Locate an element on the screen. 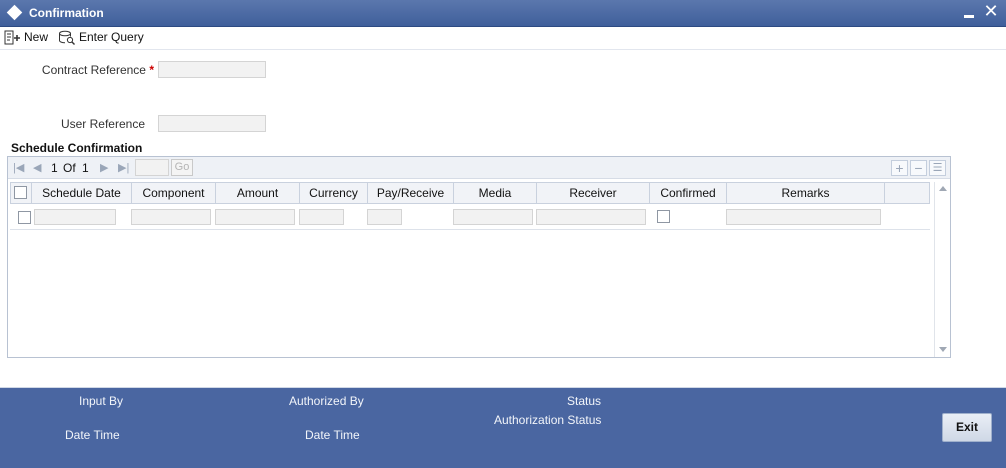 Image resolution: width=1006 pixels, height=468 pixels. app-logo-icon is located at coordinates (14, 12).